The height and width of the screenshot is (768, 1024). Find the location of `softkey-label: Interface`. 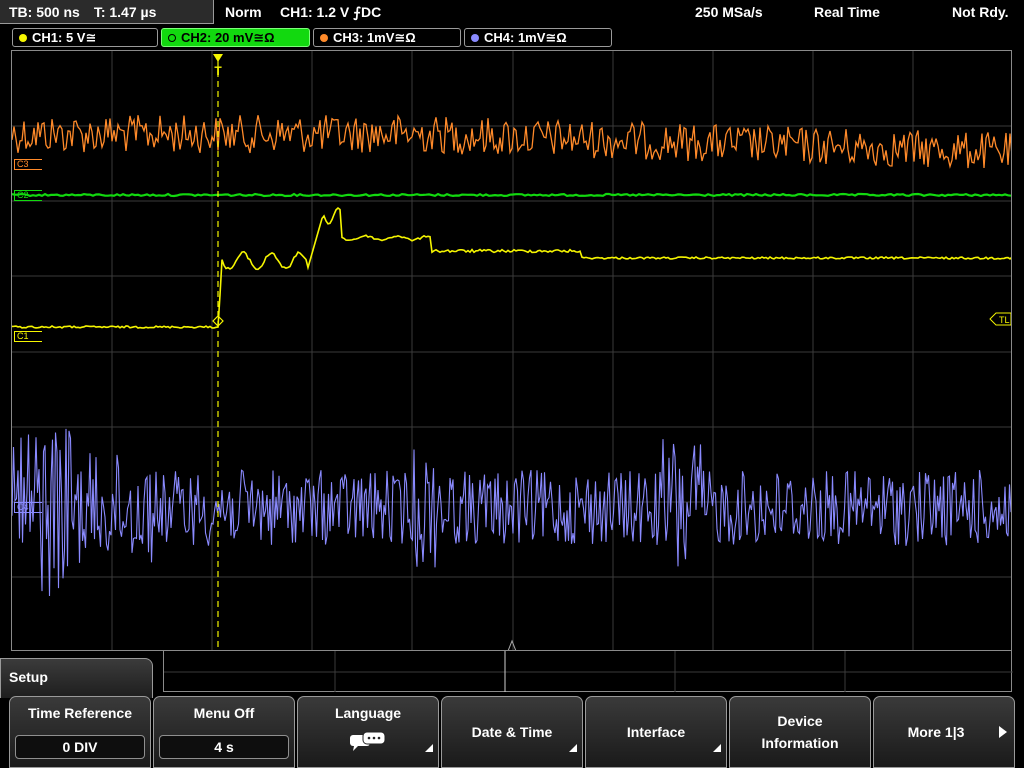

softkey-label: Interface is located at coordinates (656, 718).